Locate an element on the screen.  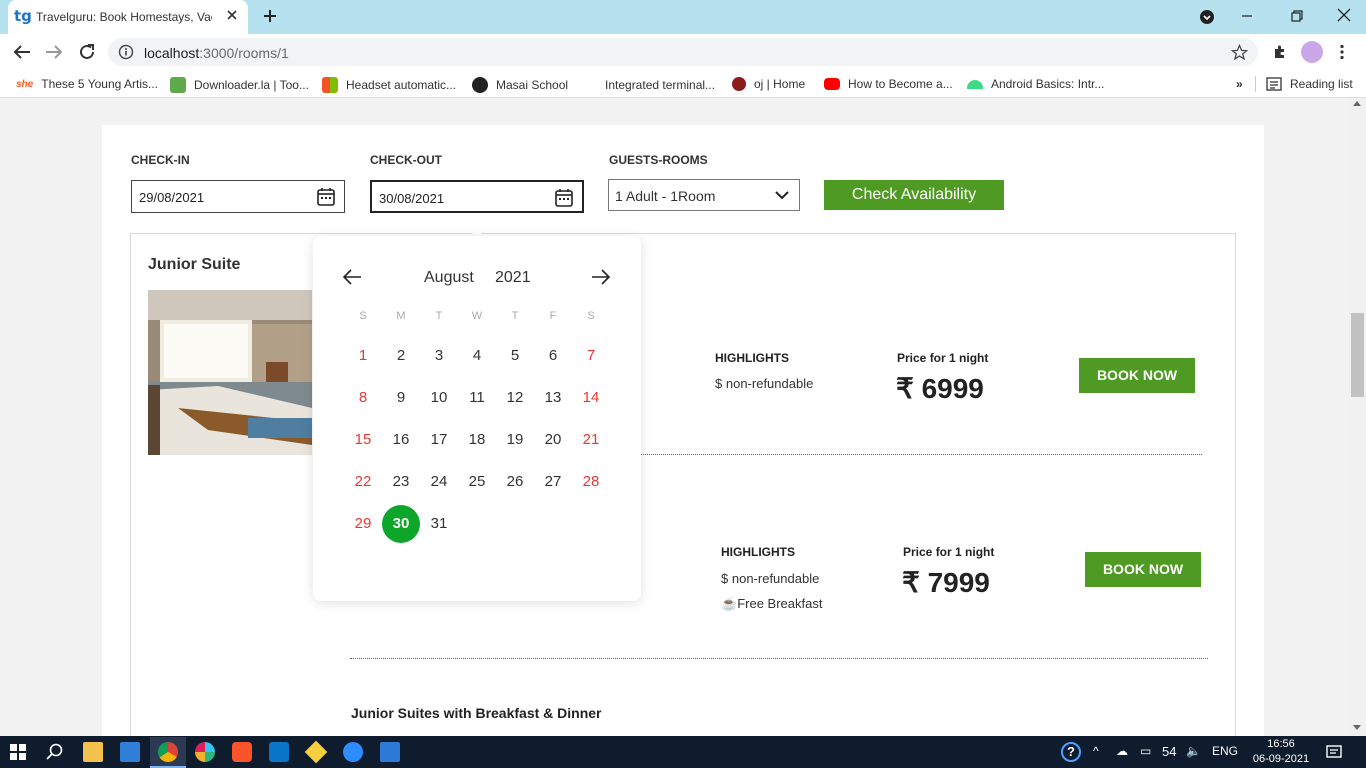
tab-close-icon is located at coordinates (232, 15).